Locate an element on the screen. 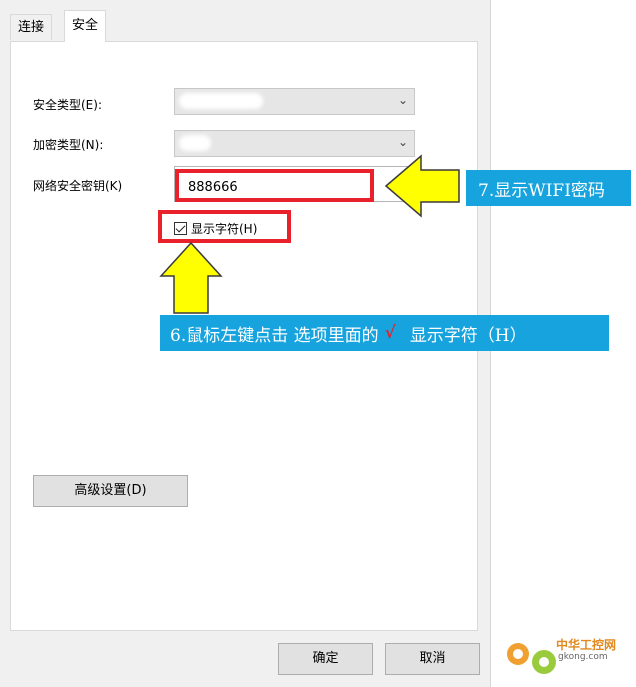  left-arrow-icon is located at coordinates (422, 186).